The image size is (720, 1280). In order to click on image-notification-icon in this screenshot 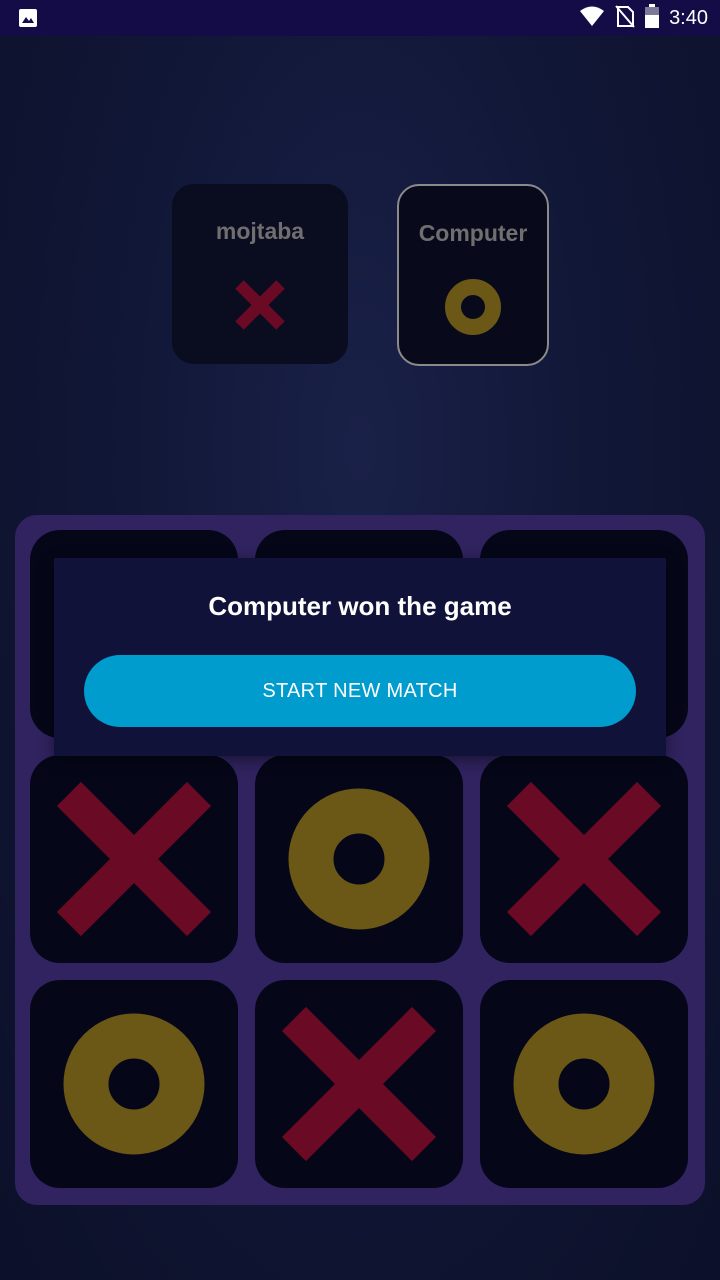, I will do `click(28, 18)`.